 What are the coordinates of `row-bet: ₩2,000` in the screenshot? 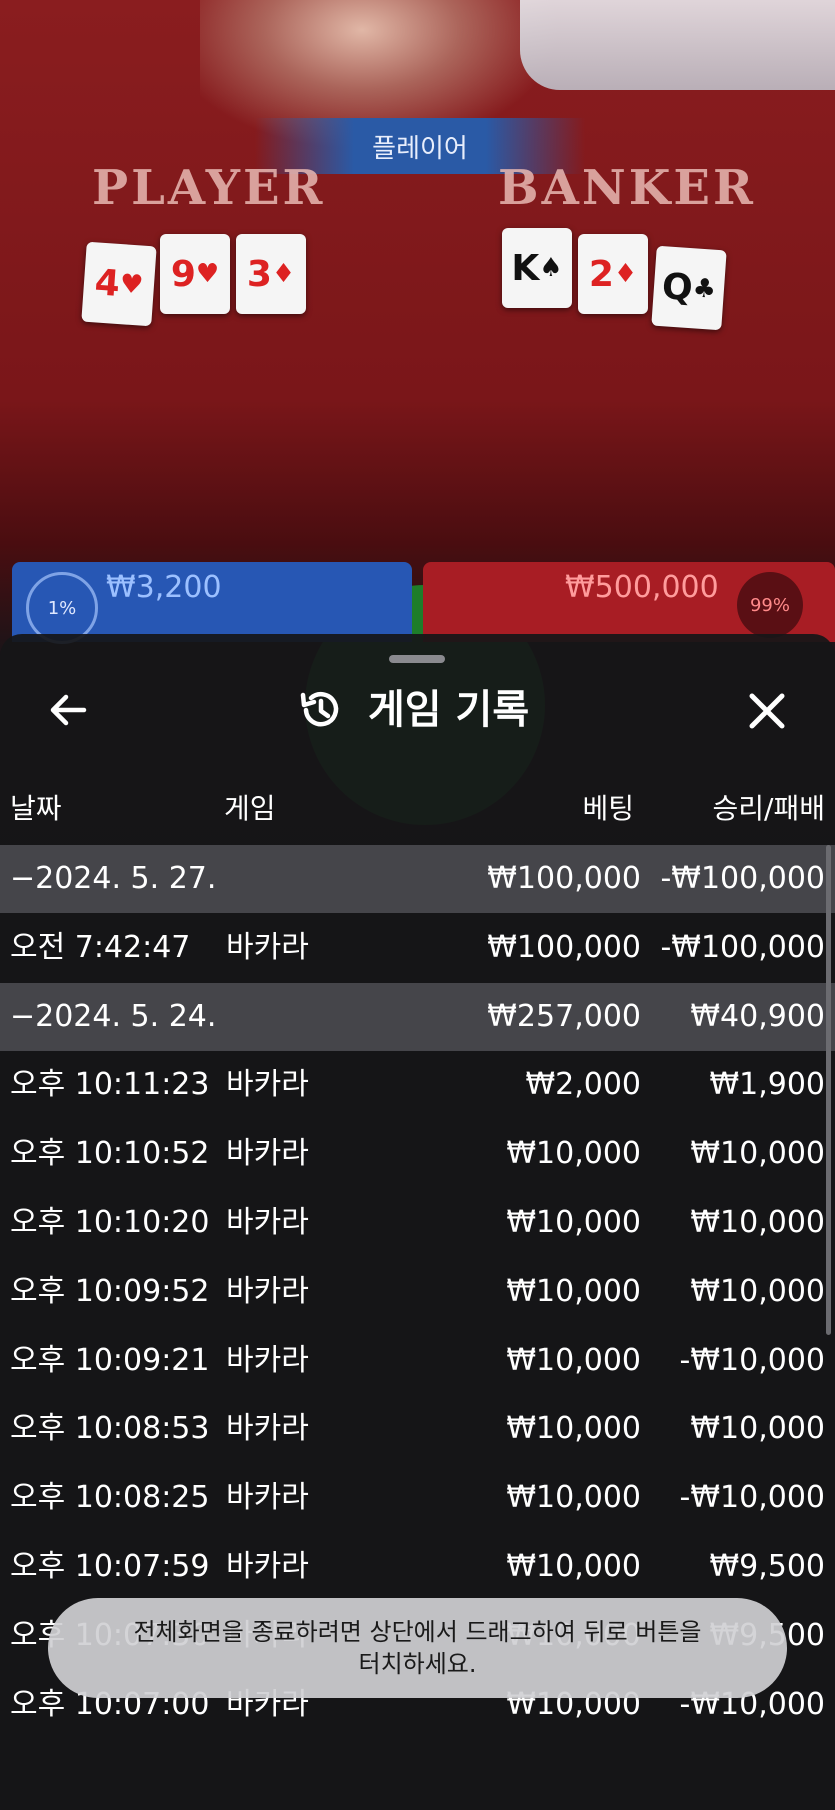 It's located at (583, 1085).